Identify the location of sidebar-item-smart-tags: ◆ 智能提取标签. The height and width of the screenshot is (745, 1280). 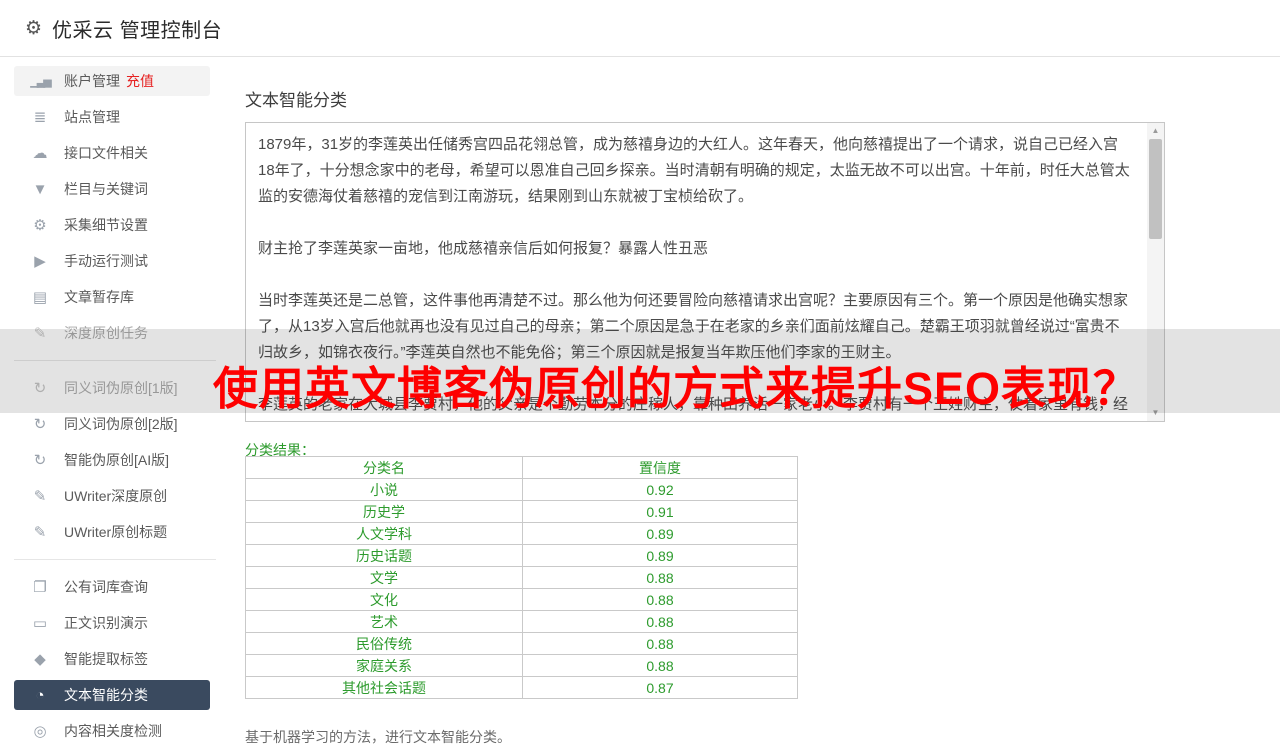
(112, 659).